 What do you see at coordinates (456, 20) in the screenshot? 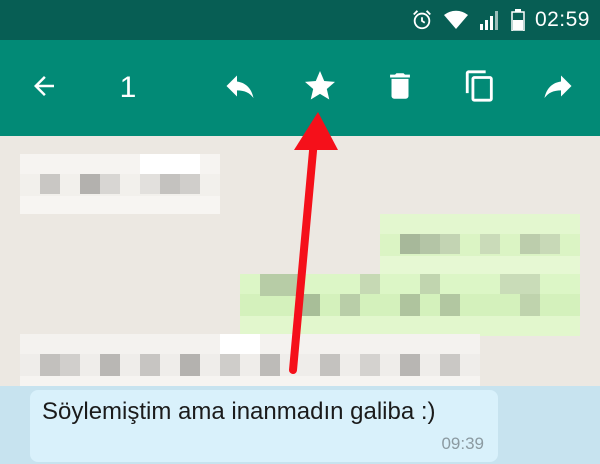
I see `wifi-icon` at bounding box center [456, 20].